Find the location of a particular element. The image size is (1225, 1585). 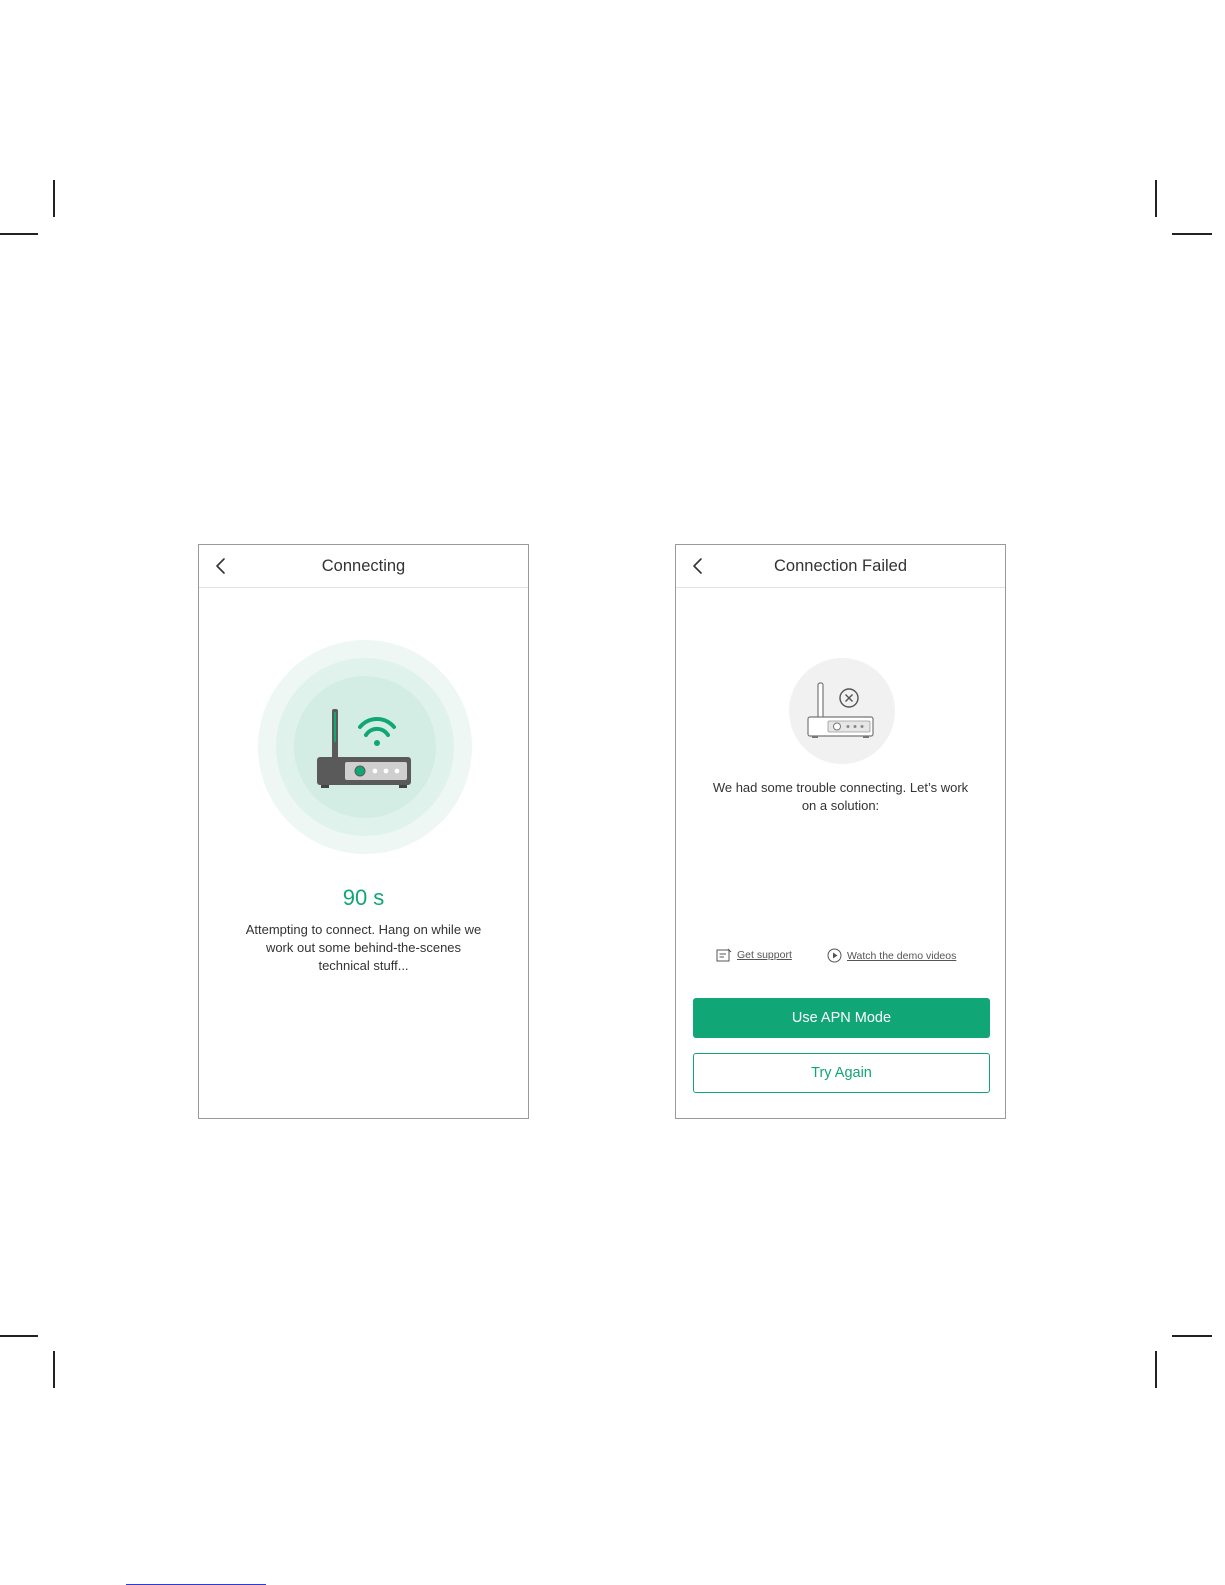

play-circle-icon is located at coordinates (834, 955).